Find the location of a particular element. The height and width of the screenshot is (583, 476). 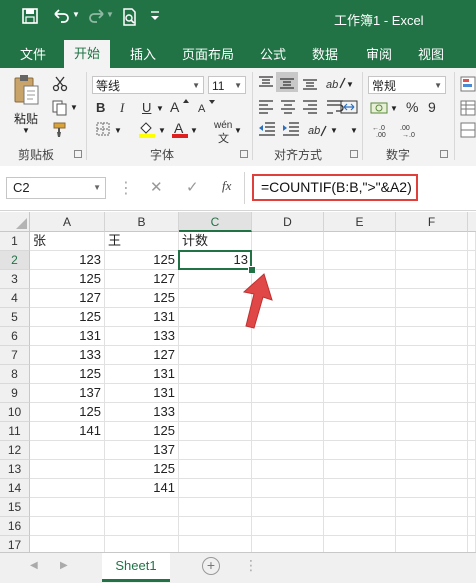

cell-a10: 125 is located at coordinates (67, 412).